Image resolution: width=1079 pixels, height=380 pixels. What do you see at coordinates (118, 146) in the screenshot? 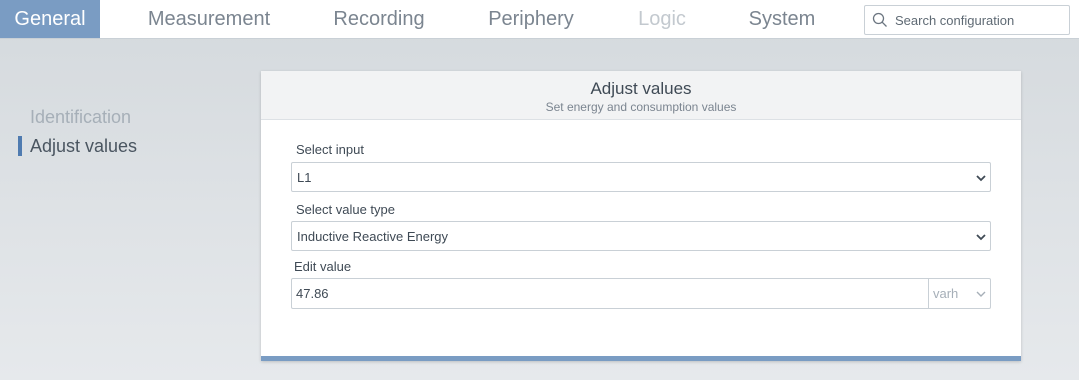
I see `sidebar-item-adjust-values: Adjust values` at bounding box center [118, 146].